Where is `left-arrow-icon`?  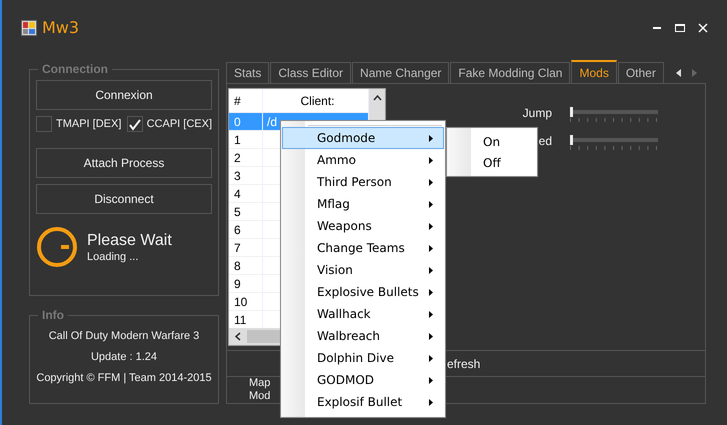
left-arrow-icon is located at coordinates (679, 72).